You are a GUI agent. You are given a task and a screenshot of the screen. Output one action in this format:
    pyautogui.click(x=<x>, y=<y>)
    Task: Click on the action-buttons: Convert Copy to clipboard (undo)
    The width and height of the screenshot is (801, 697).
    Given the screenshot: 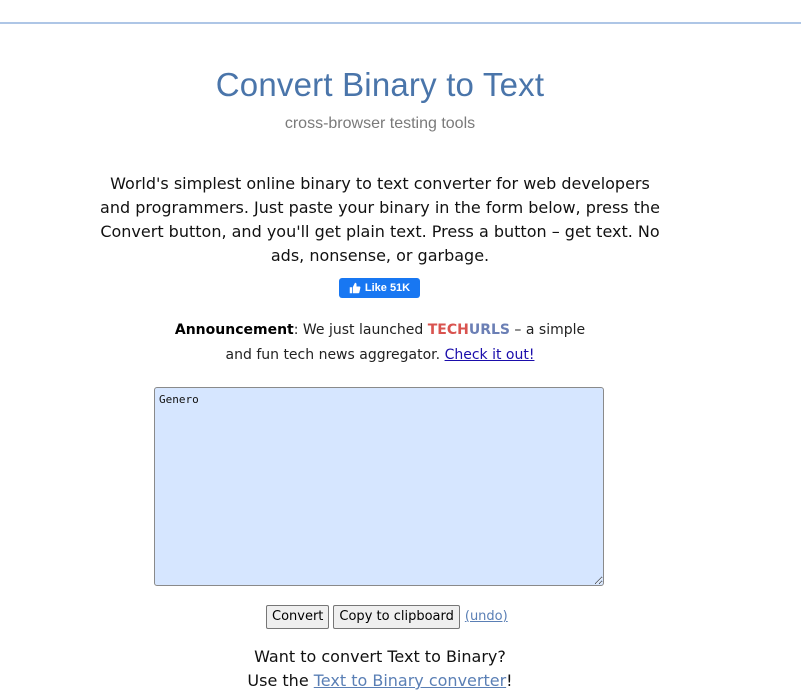 What is the action you would take?
    pyautogui.click(x=387, y=616)
    